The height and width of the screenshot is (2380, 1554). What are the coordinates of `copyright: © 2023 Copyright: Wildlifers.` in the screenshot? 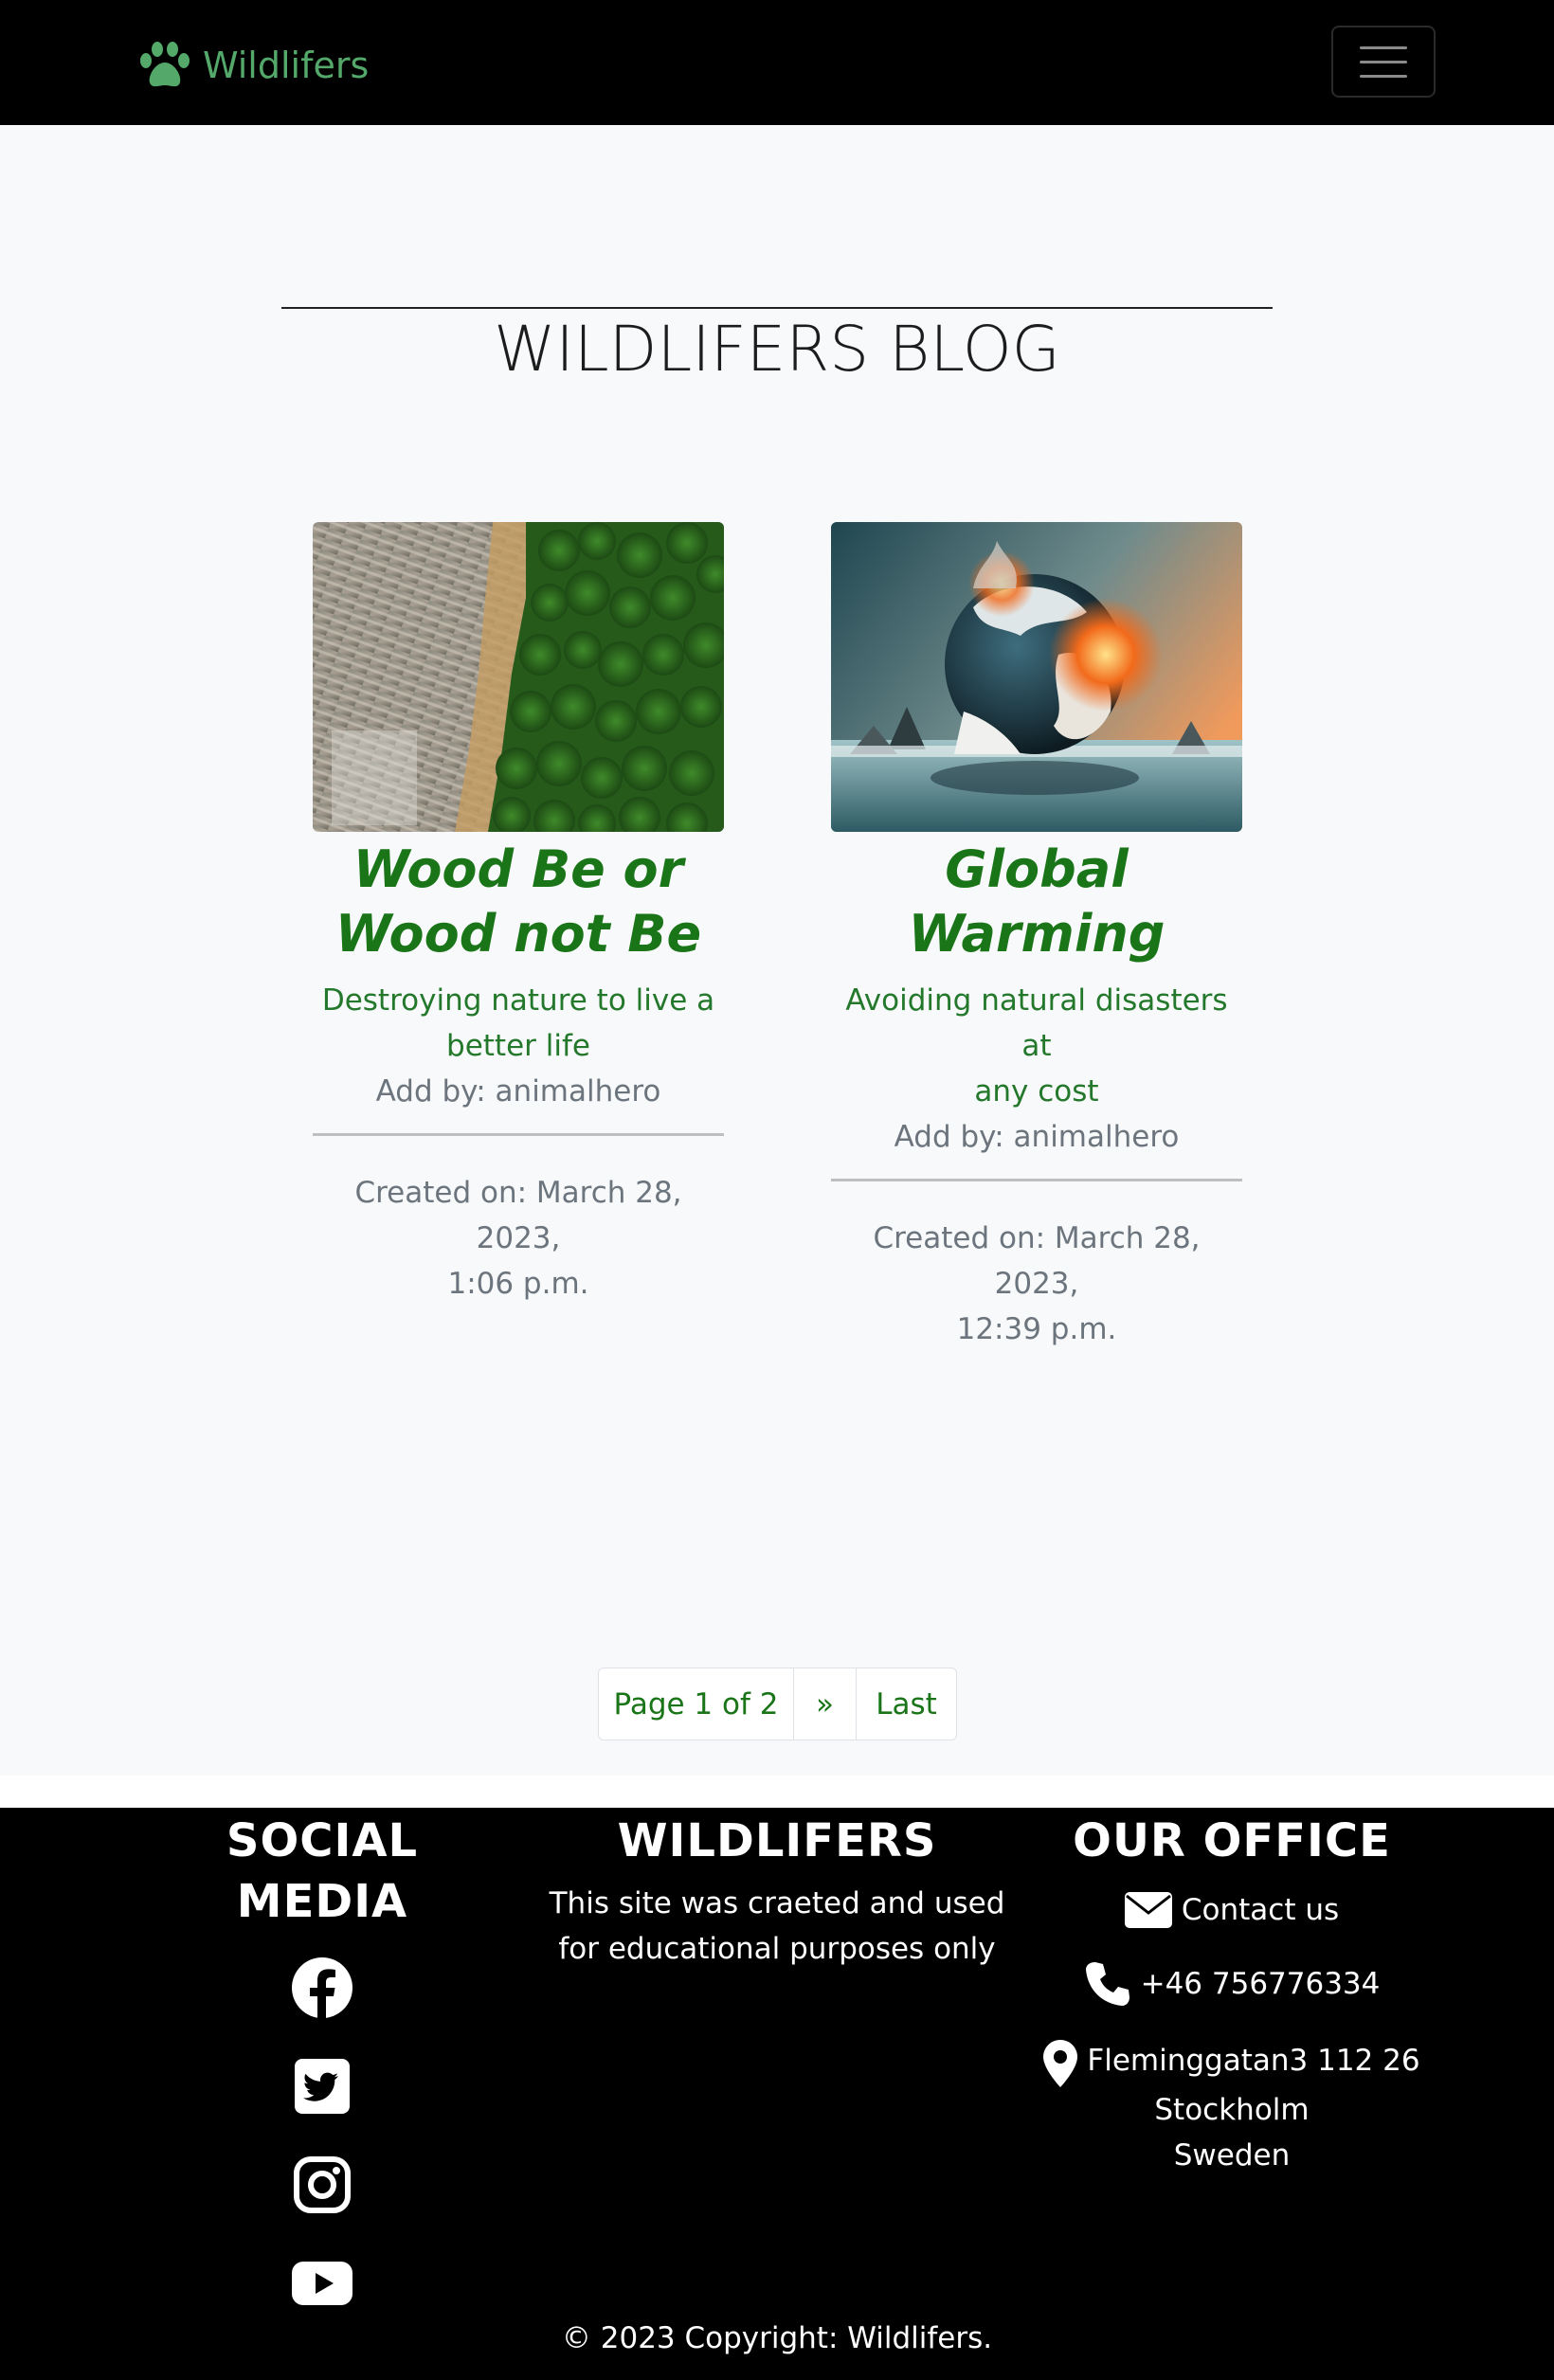 It's located at (777, 2338).